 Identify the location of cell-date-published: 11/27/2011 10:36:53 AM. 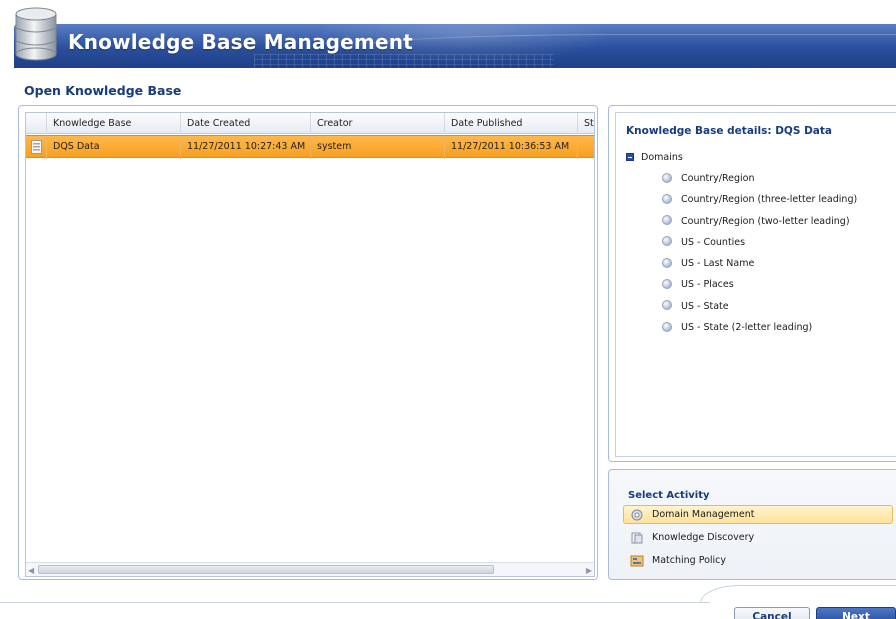
(511, 147).